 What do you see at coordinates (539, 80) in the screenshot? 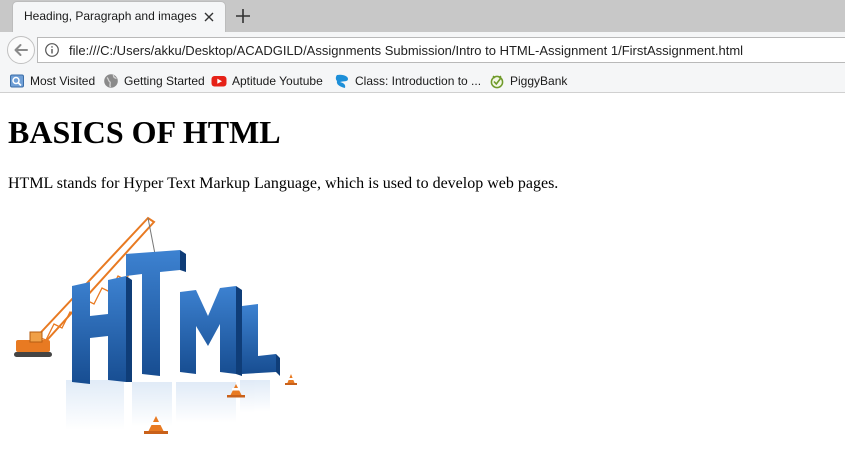
I see `bookmark-label: PiggyBank` at bounding box center [539, 80].